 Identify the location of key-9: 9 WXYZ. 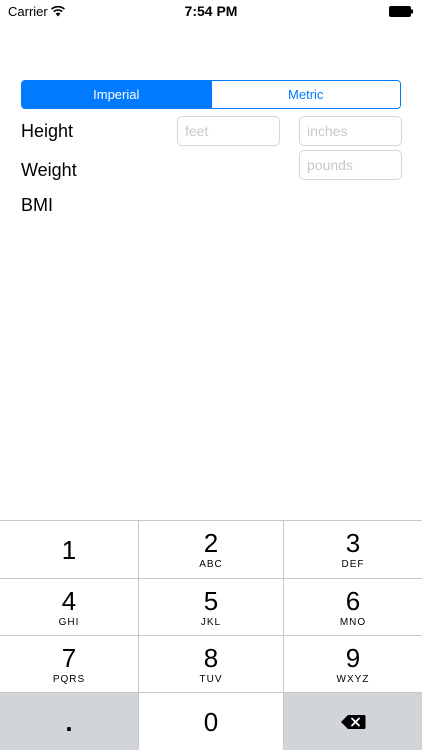
(353, 664).